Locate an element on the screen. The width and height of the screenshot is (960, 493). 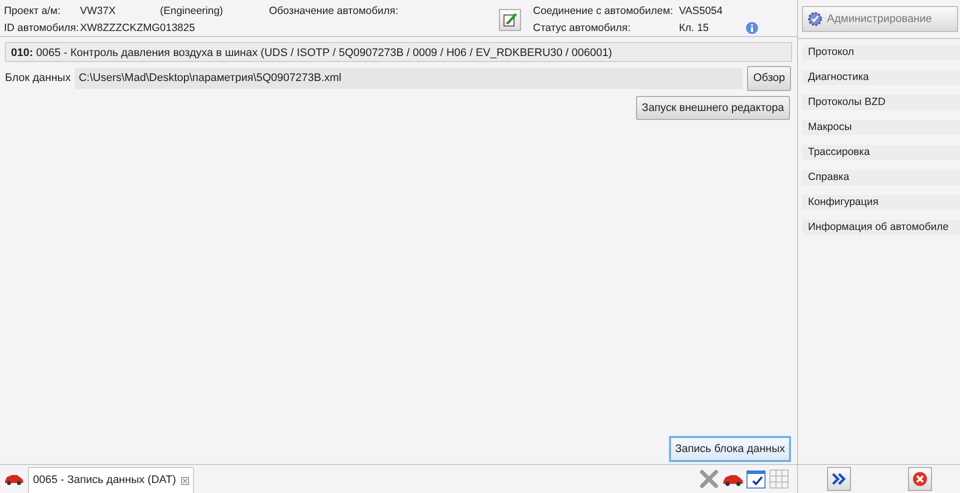
field-label: Соединение с автомобилем: is located at coordinates (603, 10).